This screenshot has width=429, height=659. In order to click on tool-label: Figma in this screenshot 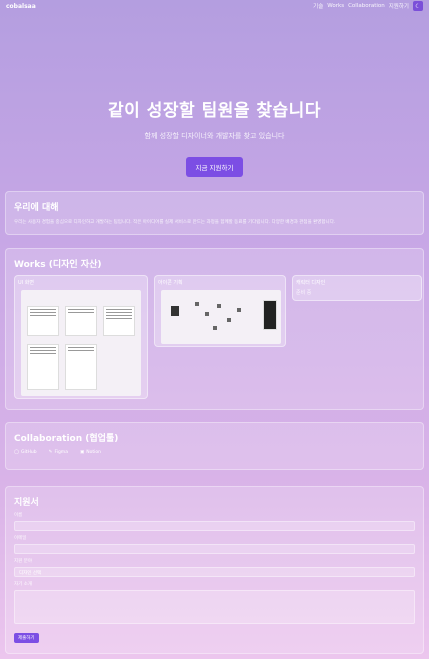, I will do `click(61, 452)`.